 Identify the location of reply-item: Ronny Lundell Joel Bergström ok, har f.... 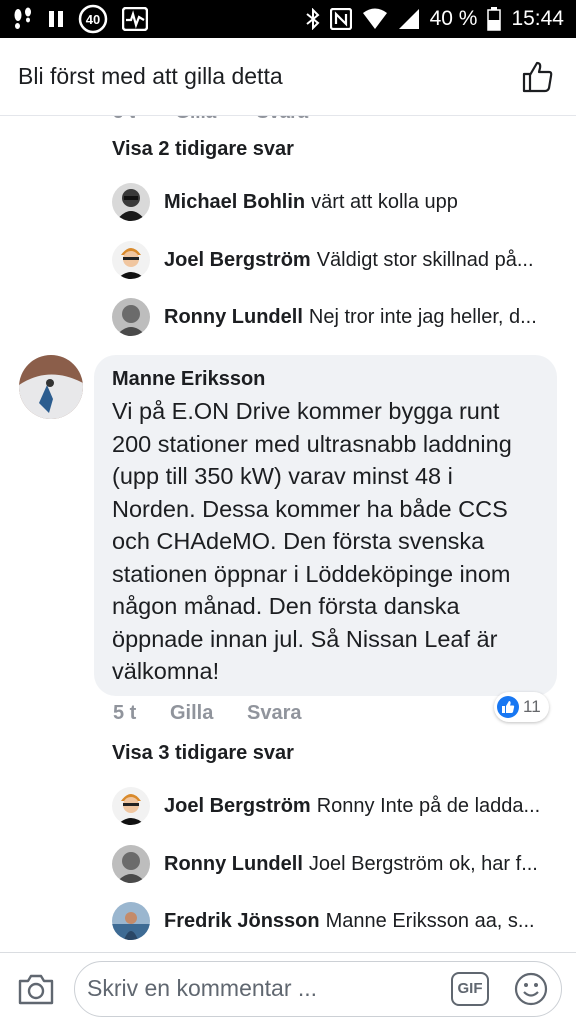
(337, 864).